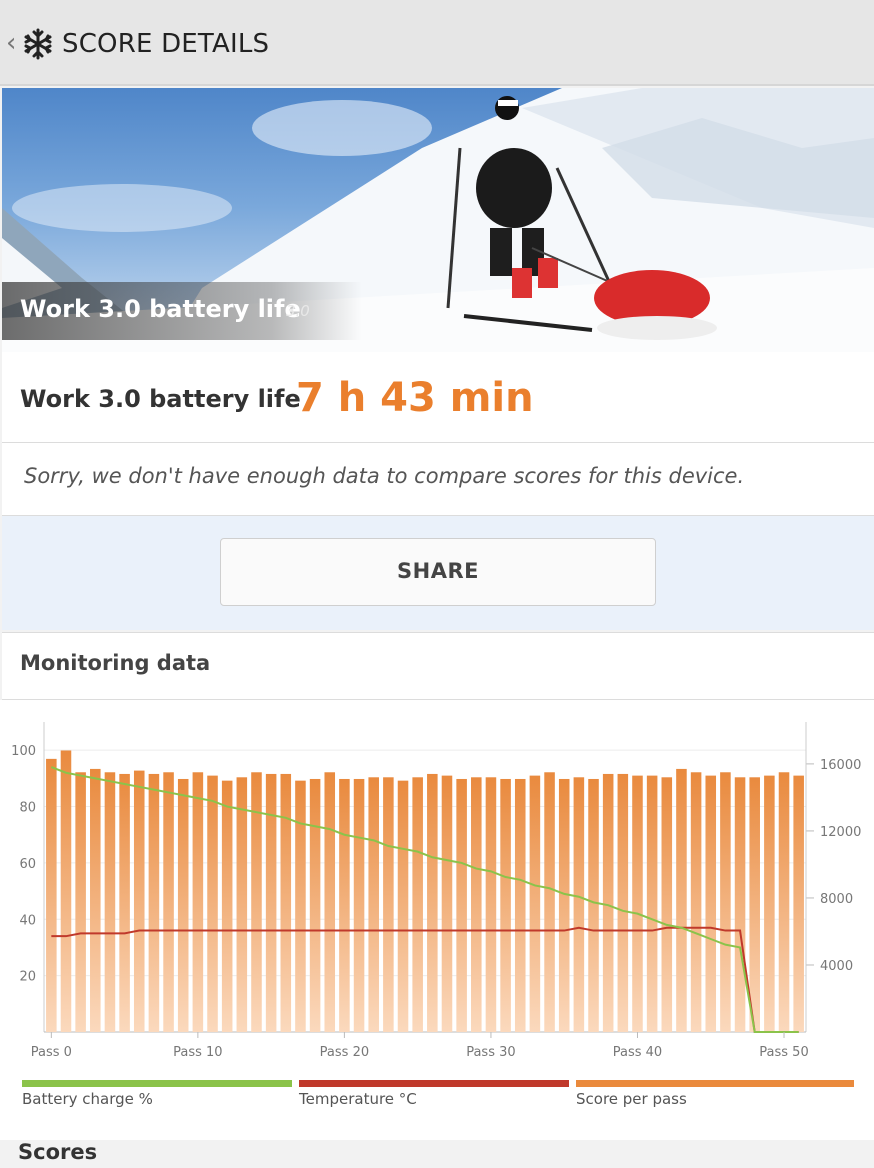  What do you see at coordinates (160, 399) in the screenshot?
I see `result-label: Work 3.0 battery life` at bounding box center [160, 399].